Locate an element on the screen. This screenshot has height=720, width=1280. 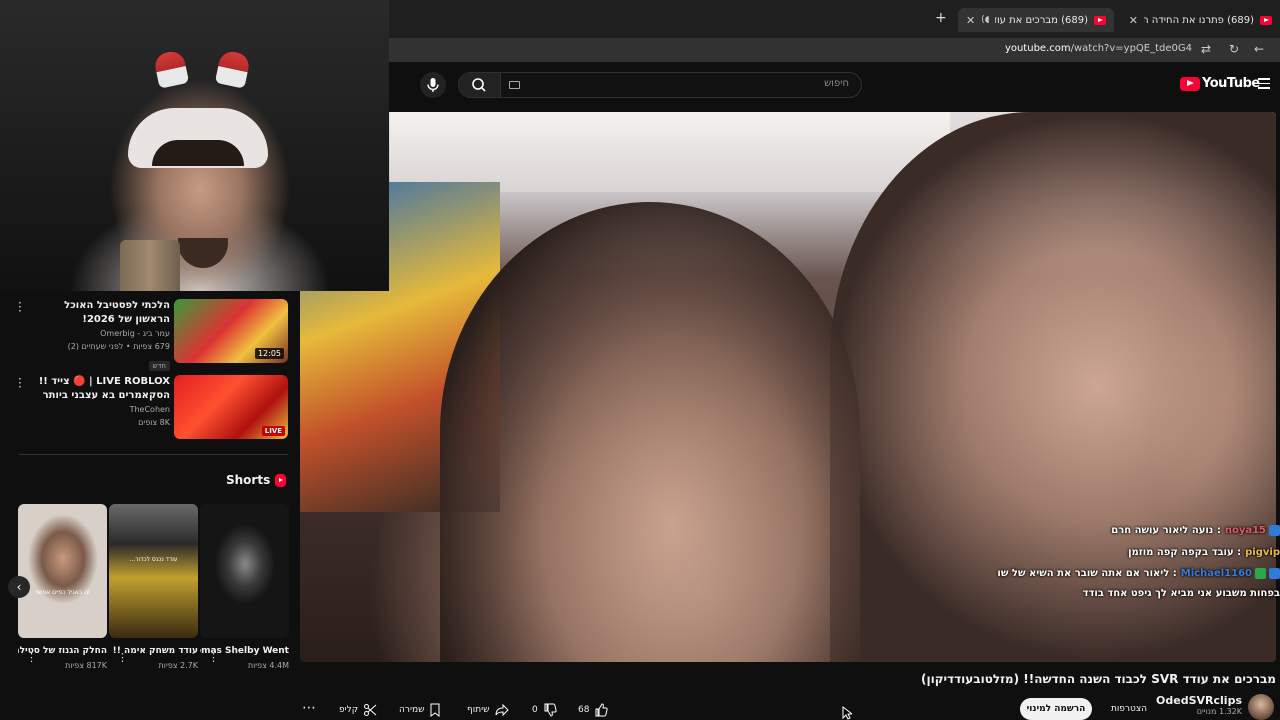
chevron-left-icon: ‹ is located at coordinates (19, 587).